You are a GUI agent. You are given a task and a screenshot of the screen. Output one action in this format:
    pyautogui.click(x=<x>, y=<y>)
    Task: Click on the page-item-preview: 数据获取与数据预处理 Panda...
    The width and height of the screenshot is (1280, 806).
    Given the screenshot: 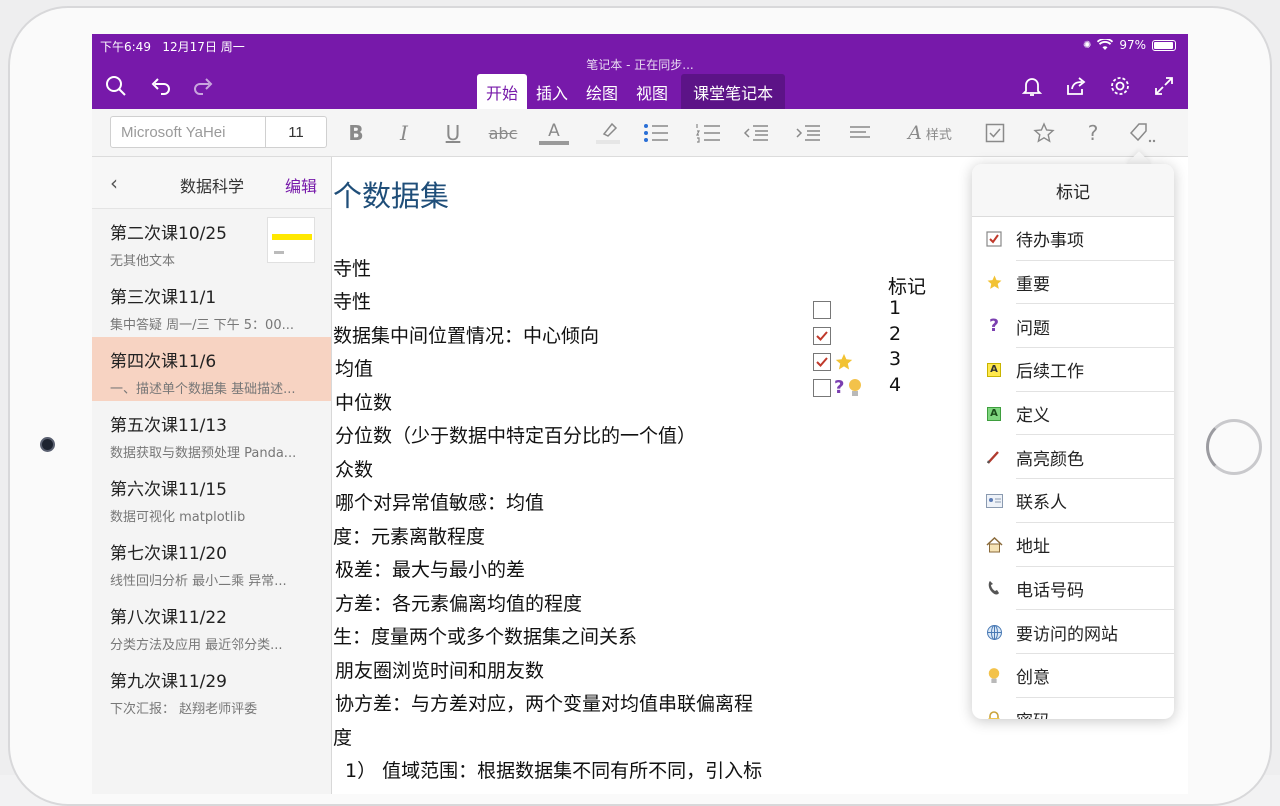 What is the action you would take?
    pyautogui.click(x=203, y=453)
    